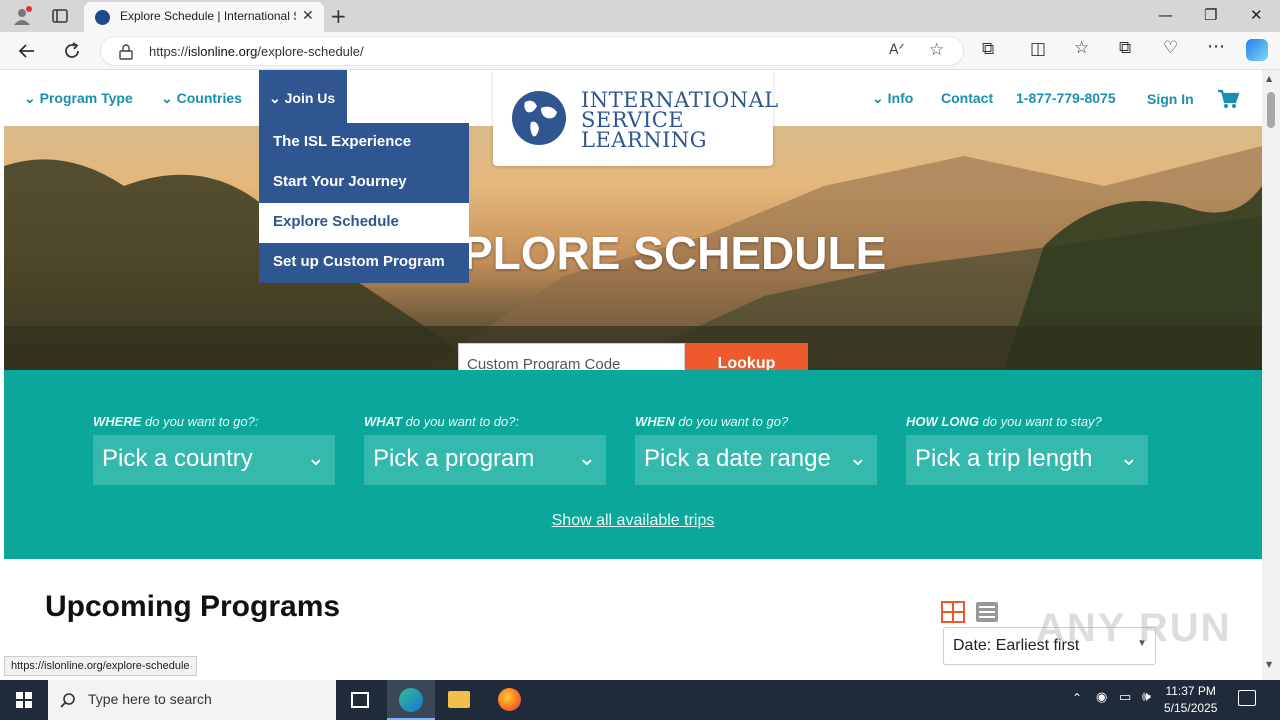 This screenshot has height=720, width=1280. What do you see at coordinates (1247, 698) in the screenshot?
I see `notifications-icon` at bounding box center [1247, 698].